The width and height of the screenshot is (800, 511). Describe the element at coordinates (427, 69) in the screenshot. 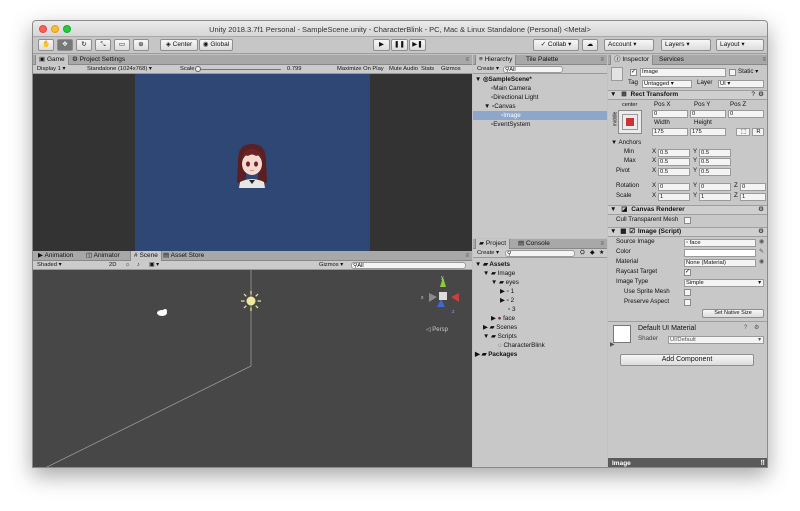

I see `stats-toggle: Stats` at that location.